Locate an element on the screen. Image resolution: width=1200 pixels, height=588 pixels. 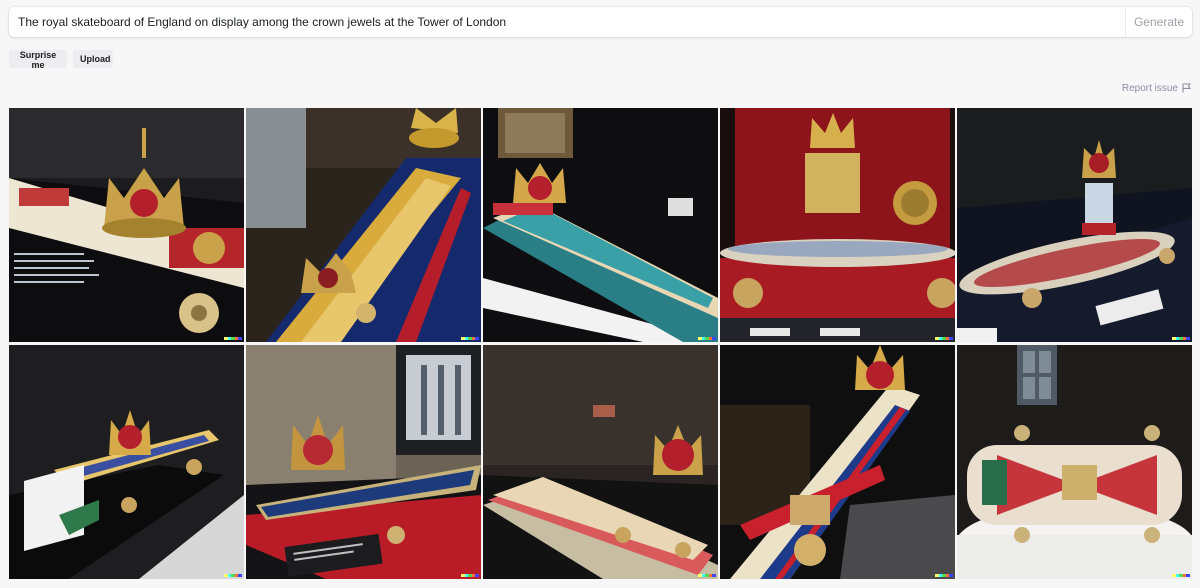
report-issue-link: Report issue is located at coordinates (1156, 88).